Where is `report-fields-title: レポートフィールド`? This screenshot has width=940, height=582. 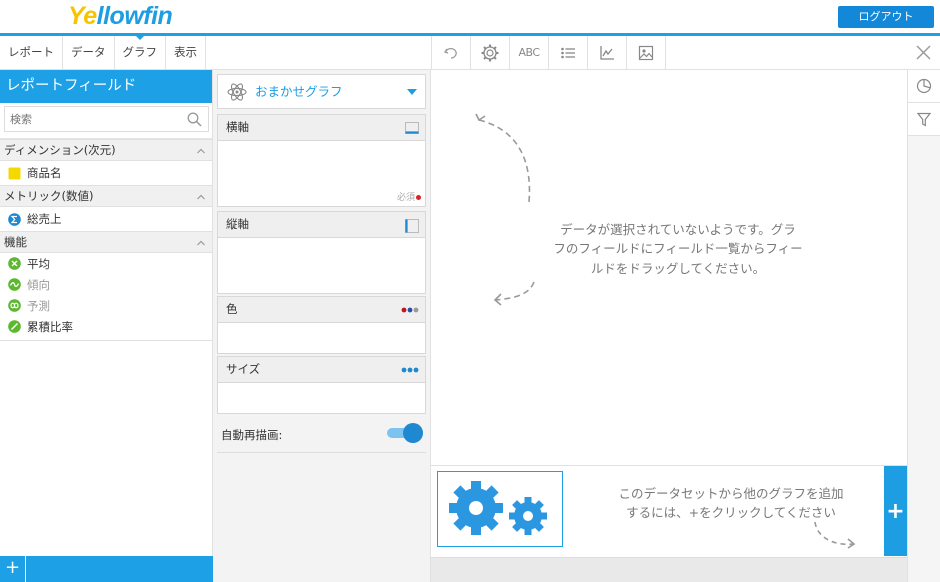 report-fields-title: レポートフィールド is located at coordinates (106, 86).